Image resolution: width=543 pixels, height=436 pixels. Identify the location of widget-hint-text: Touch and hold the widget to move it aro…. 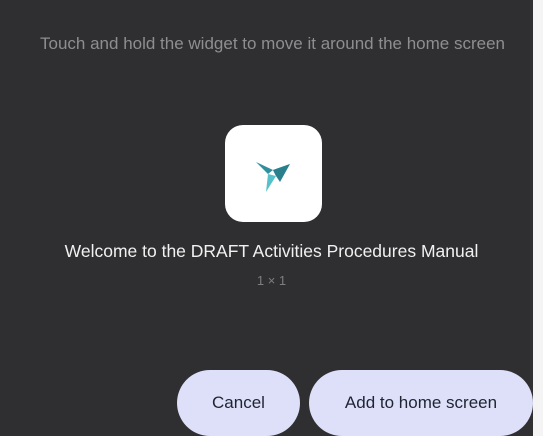
(272, 43).